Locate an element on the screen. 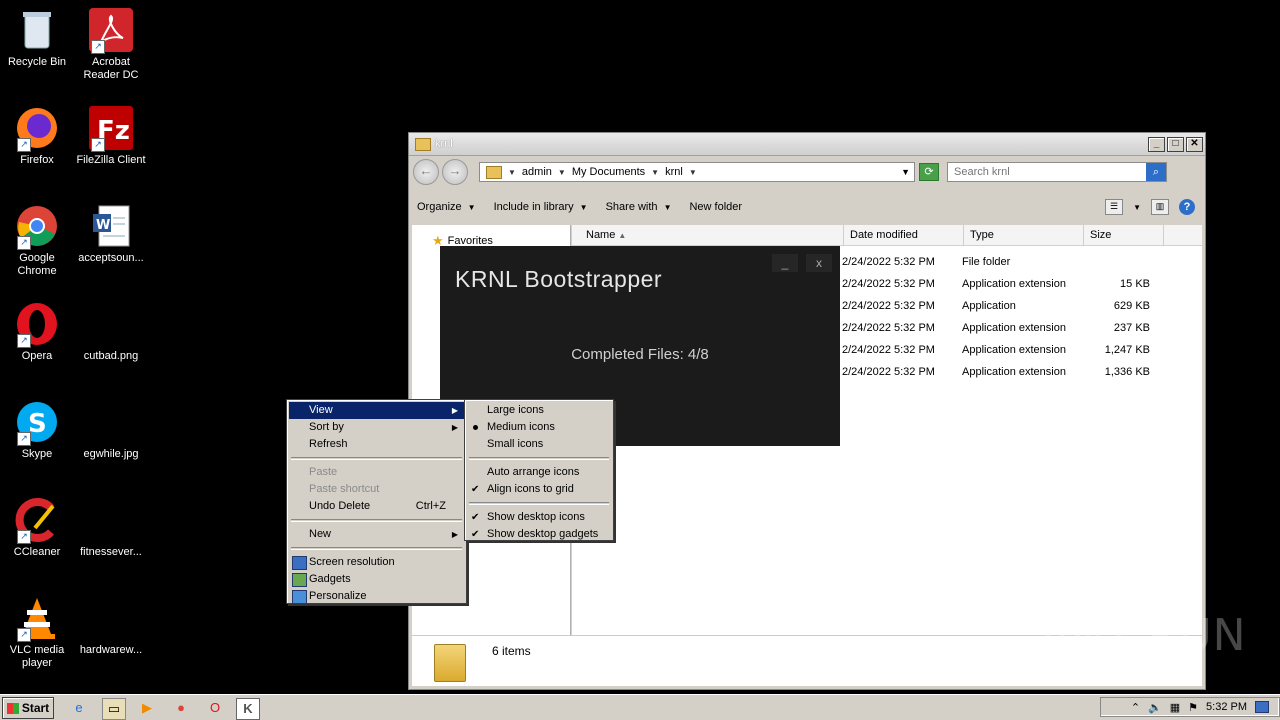  maximize-button: □ is located at coordinates (1175, 144).